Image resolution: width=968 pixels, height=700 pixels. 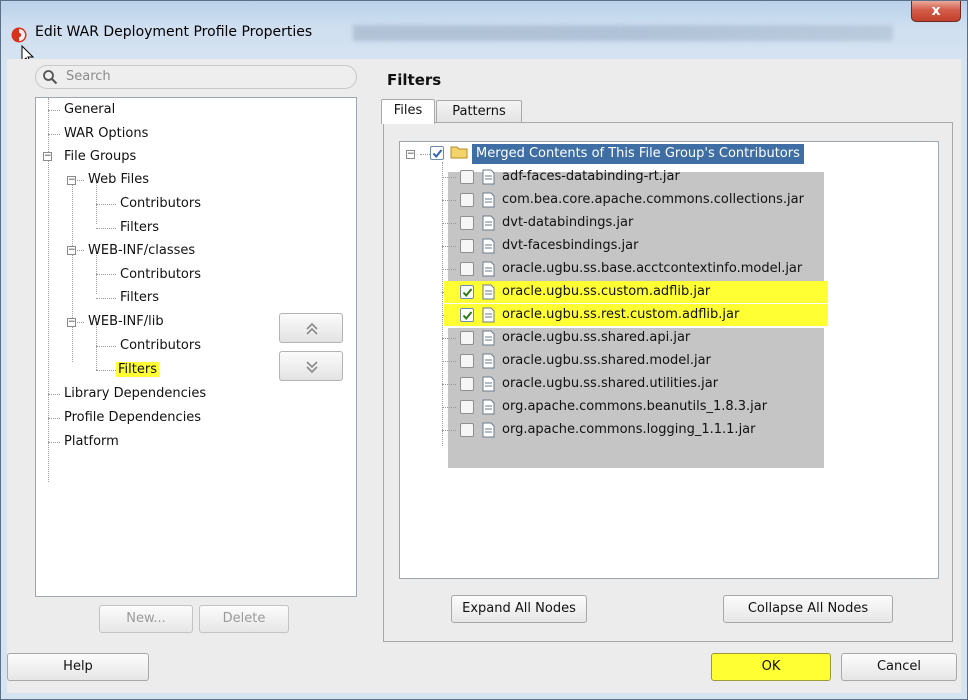 What do you see at coordinates (126, 322) in the screenshot?
I see `tree-item-web-inf-lib: WEB-INF/lib` at bounding box center [126, 322].